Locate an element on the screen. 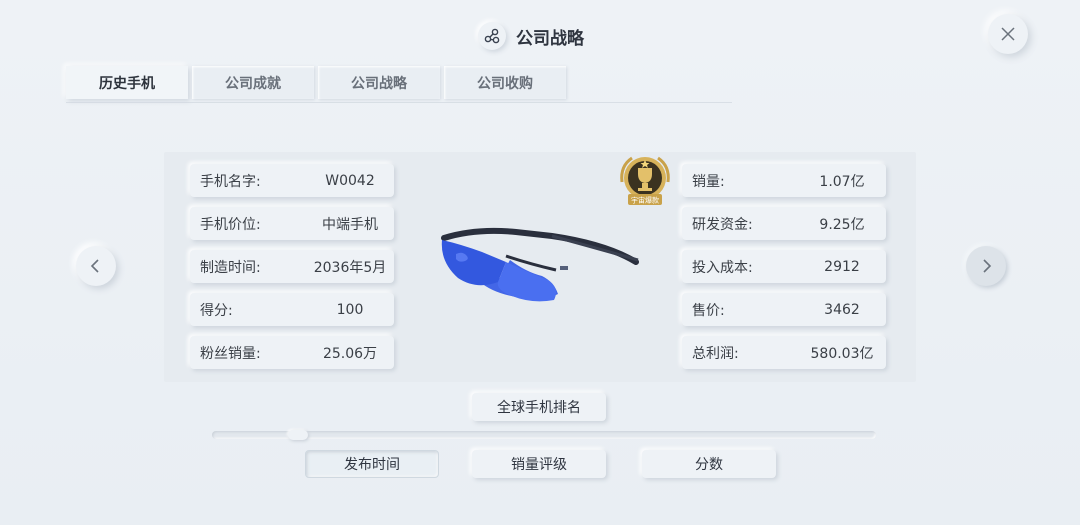 The width and height of the screenshot is (1080, 525). field-label: 手机名字: is located at coordinates (230, 181).